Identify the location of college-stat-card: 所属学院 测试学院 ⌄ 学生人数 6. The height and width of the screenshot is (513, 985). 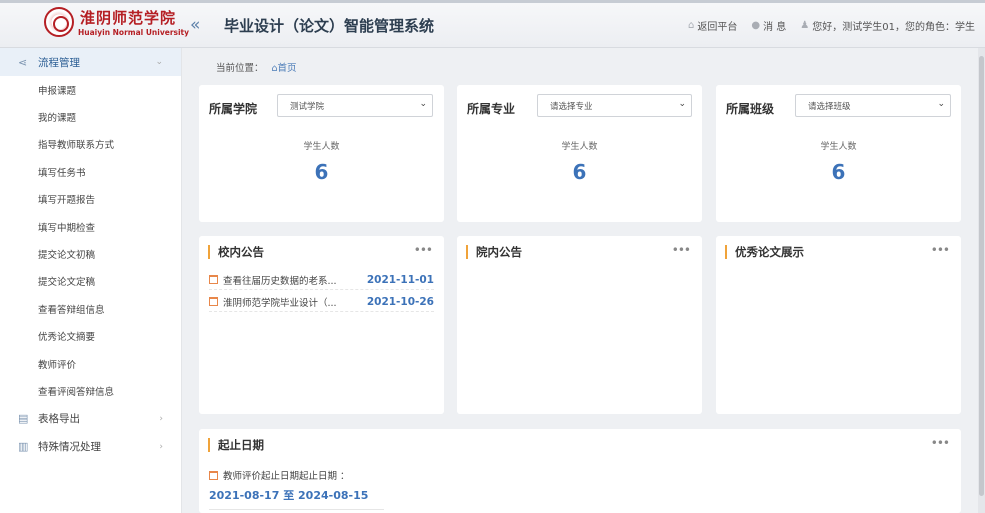
(321, 153).